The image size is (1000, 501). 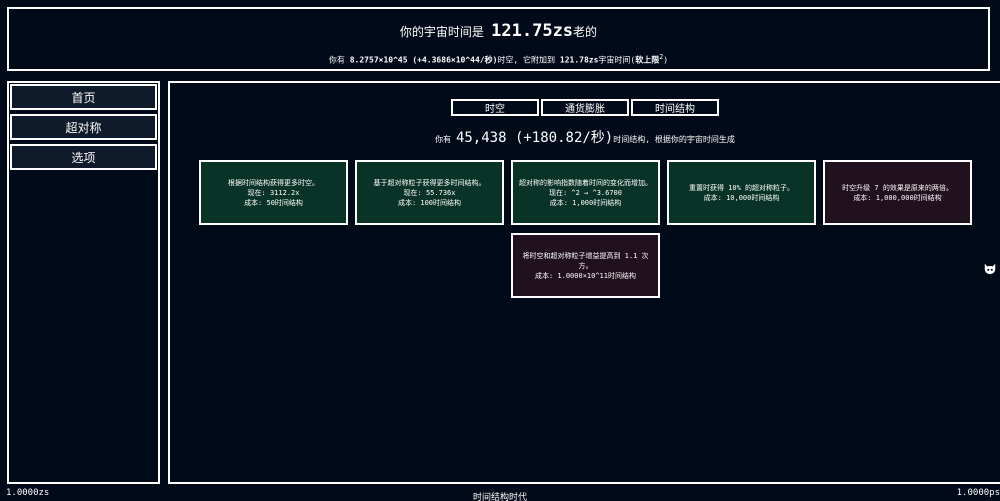 I want to click on upgrade-card-5: 时空升级 7 的效果是原来的两倍。 成本: 1,000,000时间结构, so click(x=897, y=192).